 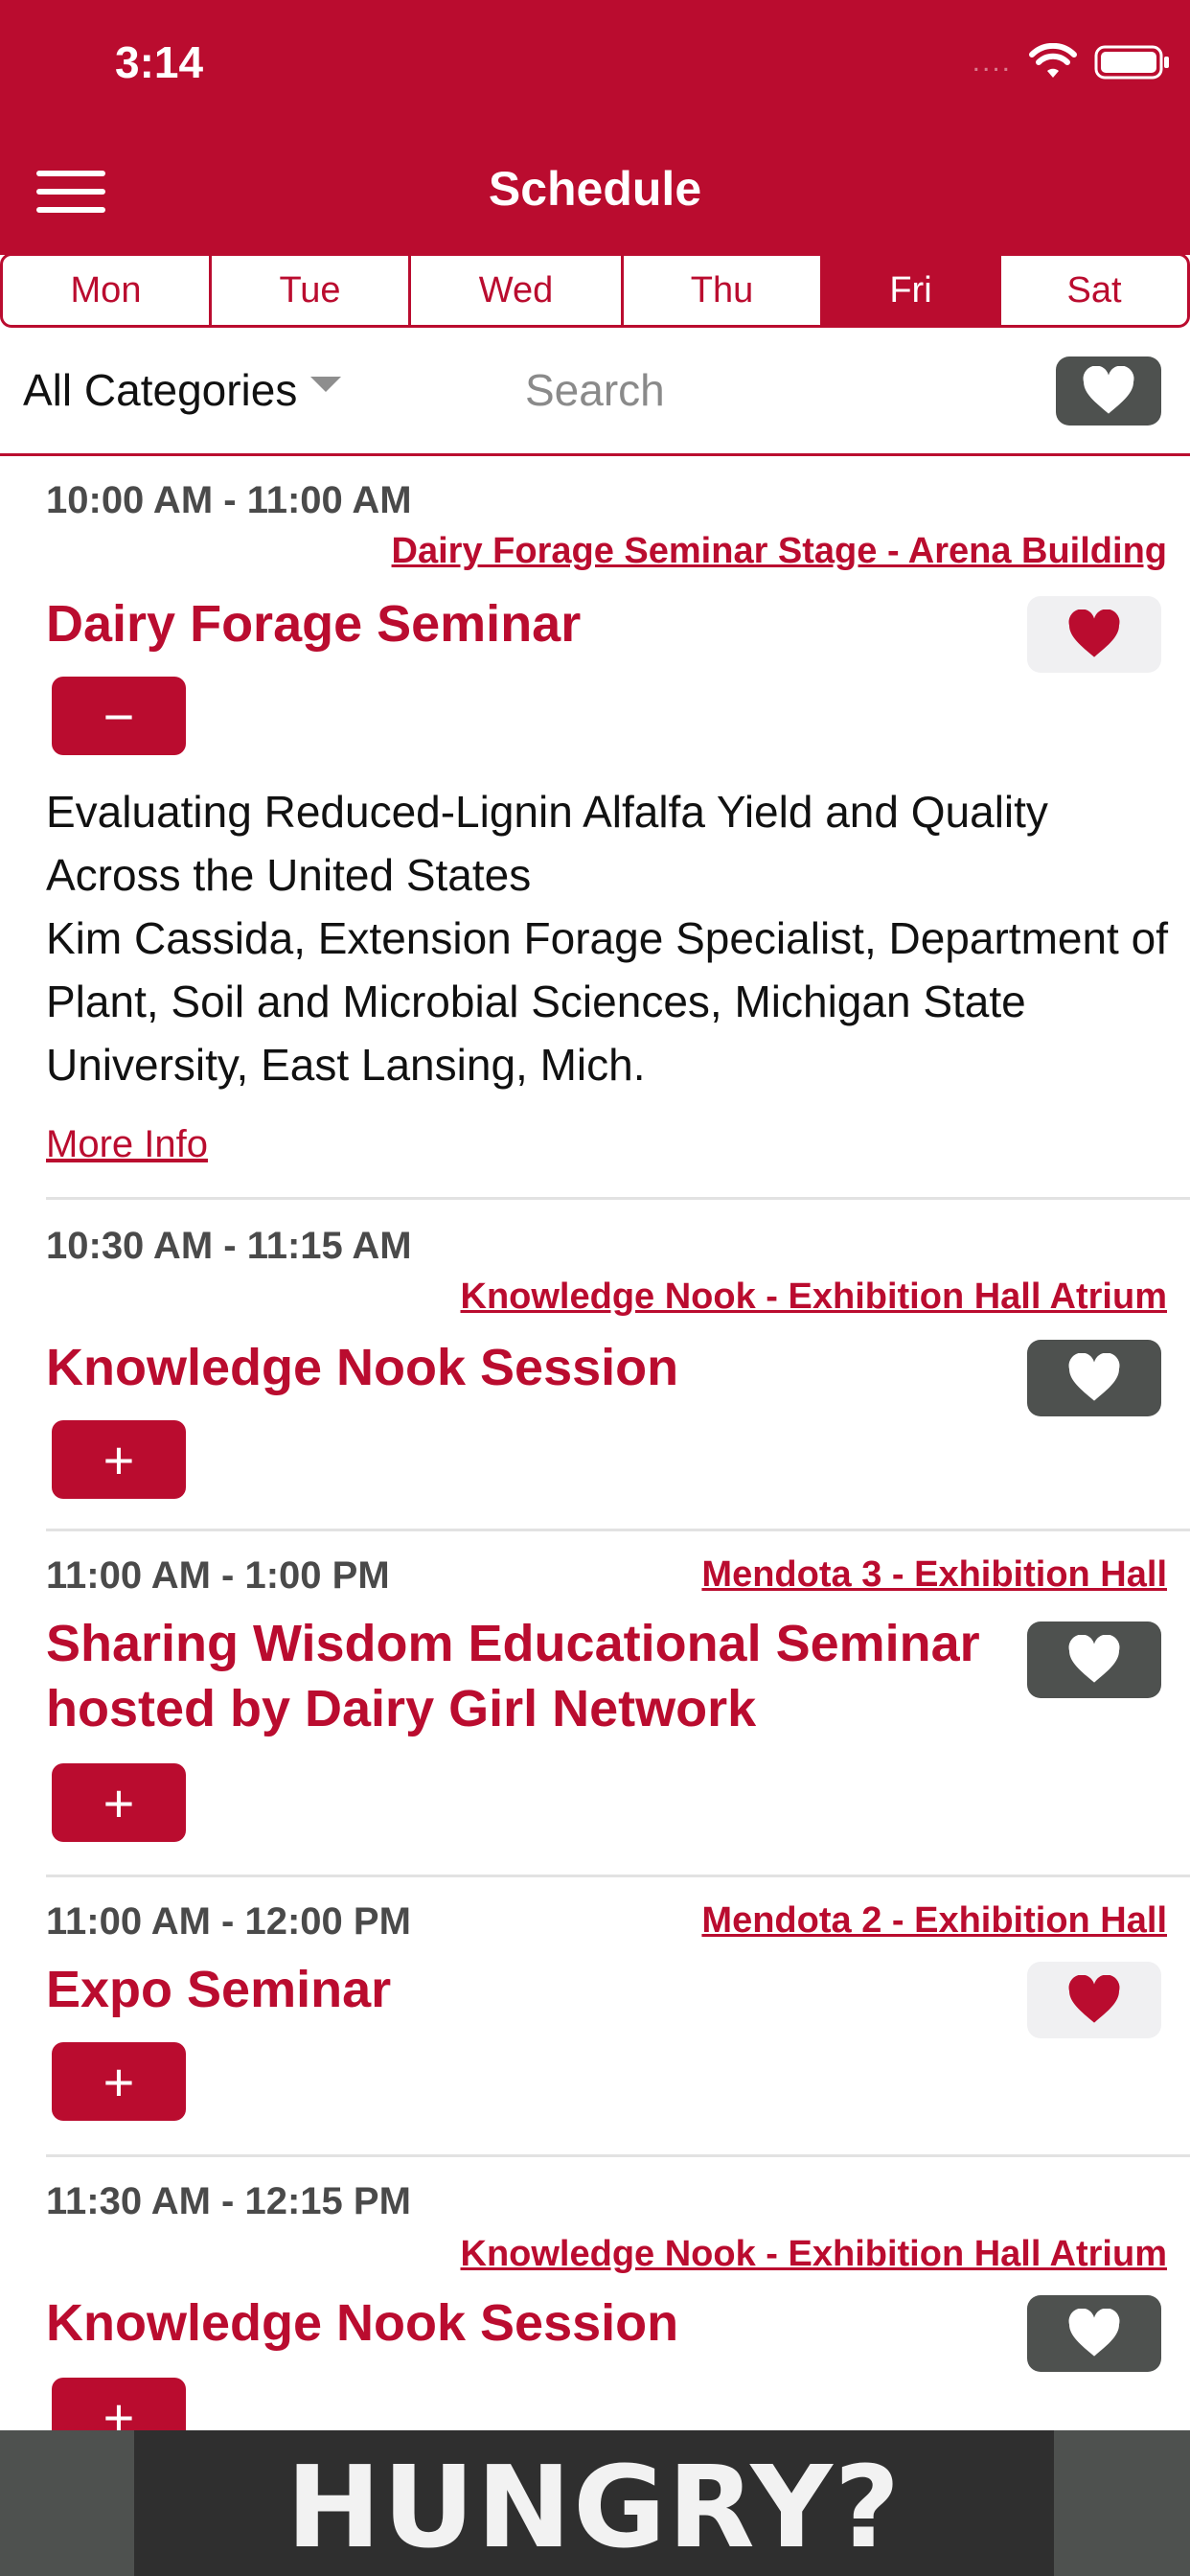 I want to click on battery-icon, so click(x=1132, y=63).